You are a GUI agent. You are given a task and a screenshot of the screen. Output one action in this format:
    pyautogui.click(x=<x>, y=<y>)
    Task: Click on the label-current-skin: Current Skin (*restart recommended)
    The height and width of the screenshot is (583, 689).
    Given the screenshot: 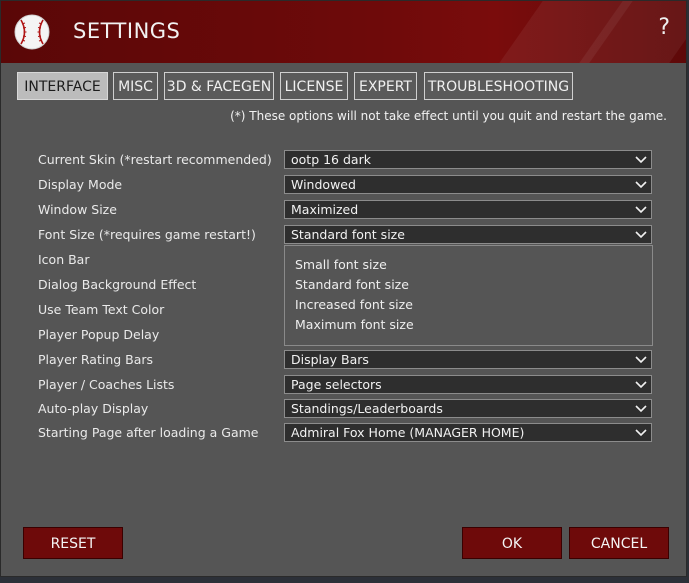 What is the action you would take?
    pyautogui.click(x=155, y=159)
    